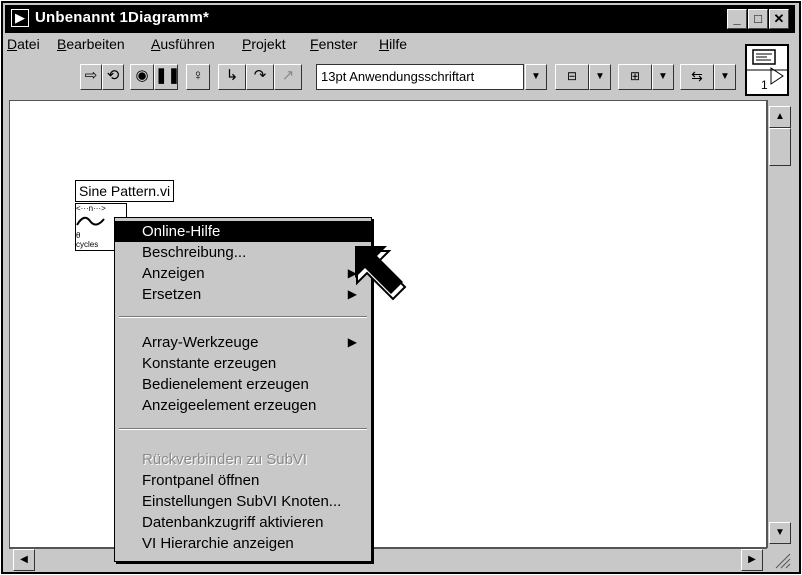  Describe the element at coordinates (420, 77) in the screenshot. I see `font-select: 13pt Anwendungsschriftart` at that location.